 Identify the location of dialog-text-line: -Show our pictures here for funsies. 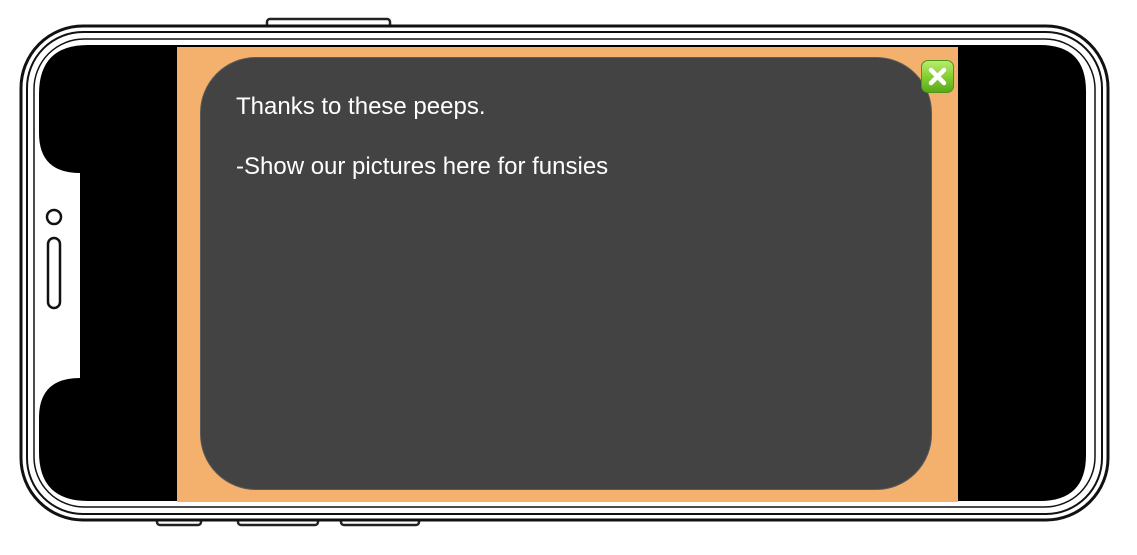
(422, 166).